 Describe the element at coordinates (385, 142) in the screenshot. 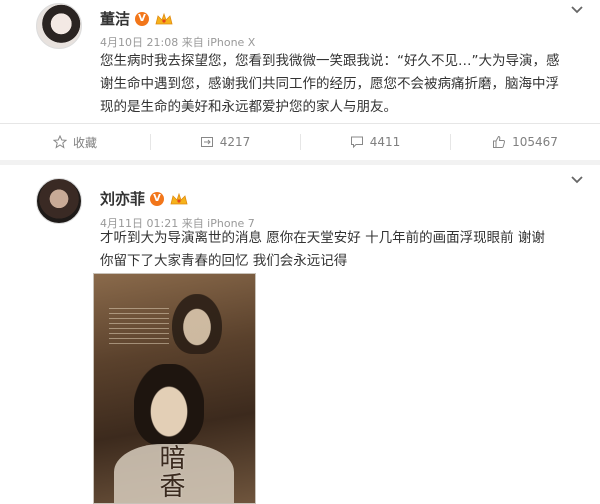

I see `comment-count: 4411` at that location.